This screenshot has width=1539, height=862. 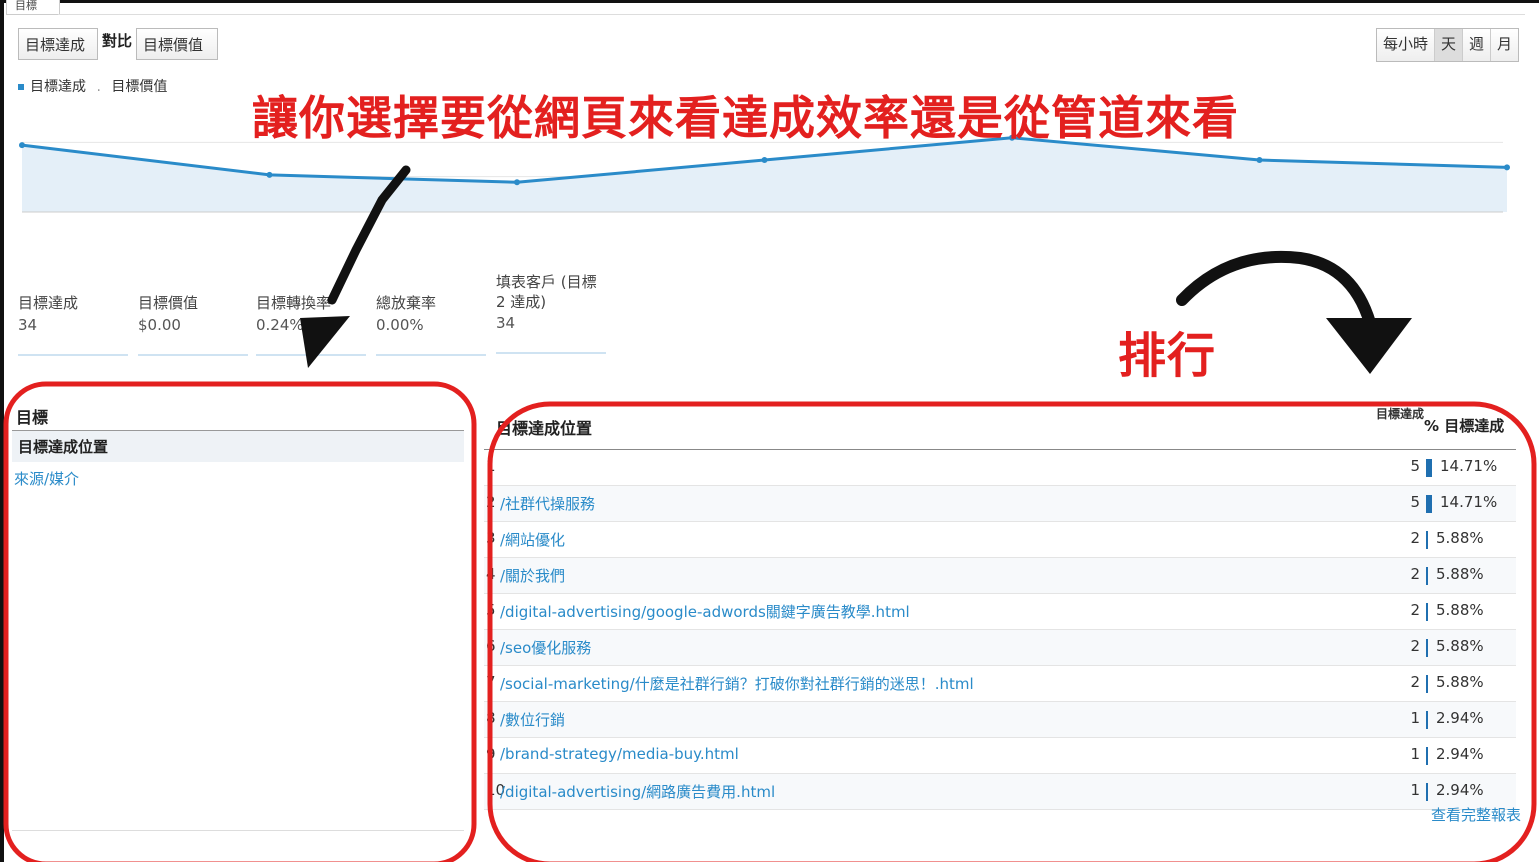 What do you see at coordinates (491, 646) in the screenshot?
I see `row-index: 6` at bounding box center [491, 646].